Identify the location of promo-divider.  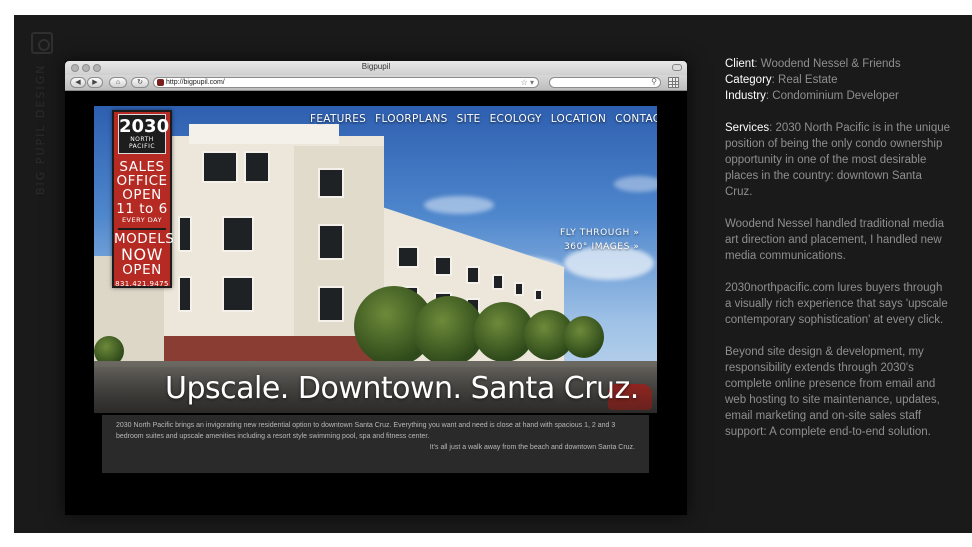
(142, 229).